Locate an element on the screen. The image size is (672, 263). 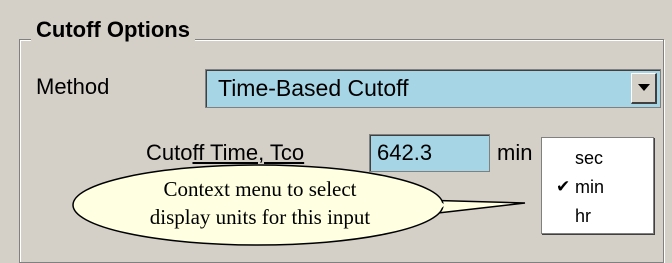
cutoff-label-underlined: ff Time, Tco is located at coordinates (248, 152).